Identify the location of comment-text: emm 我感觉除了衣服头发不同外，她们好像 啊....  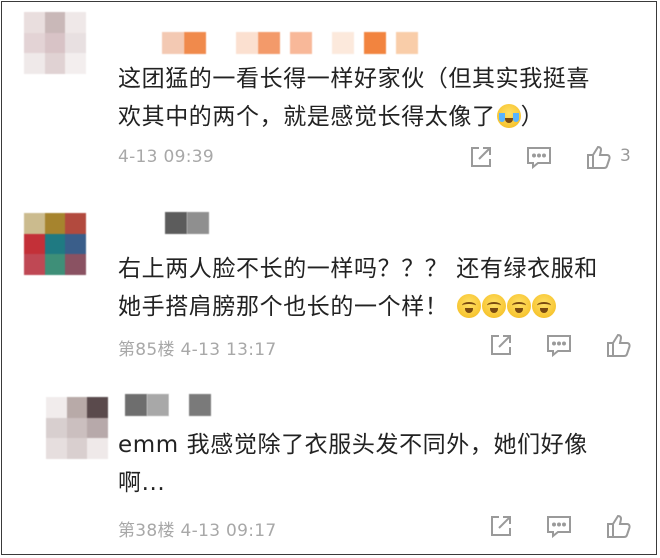
(373, 464).